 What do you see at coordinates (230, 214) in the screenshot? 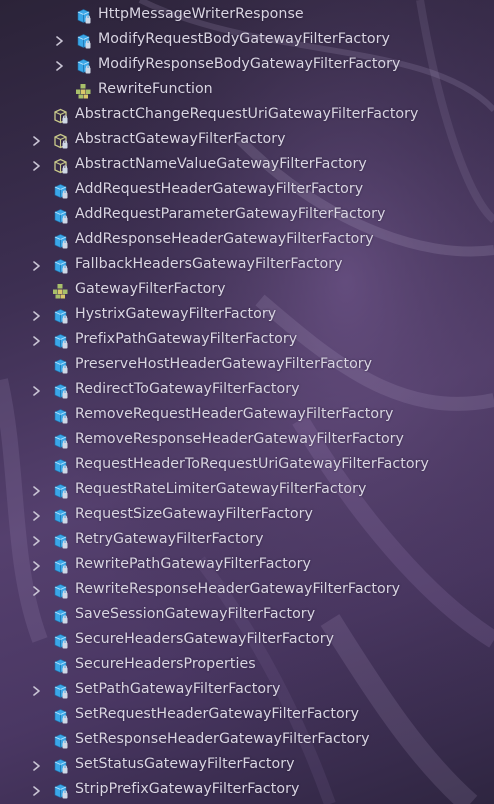
I see `tree-node-label: AddRequestParameterGatewayFilterFactory` at bounding box center [230, 214].